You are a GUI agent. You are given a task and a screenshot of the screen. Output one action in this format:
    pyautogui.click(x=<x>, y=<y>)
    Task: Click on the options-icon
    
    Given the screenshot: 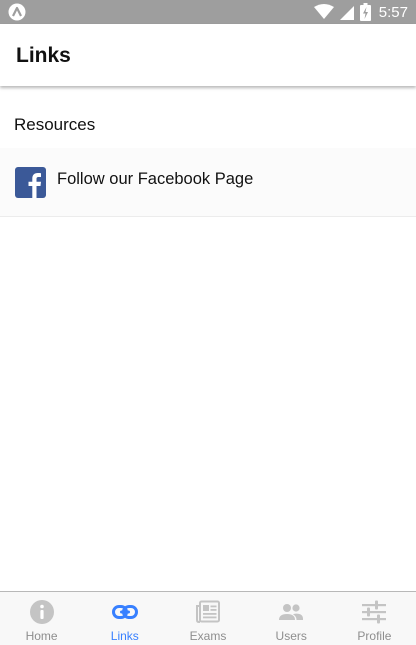 What is the action you would take?
    pyautogui.click(x=374, y=612)
    